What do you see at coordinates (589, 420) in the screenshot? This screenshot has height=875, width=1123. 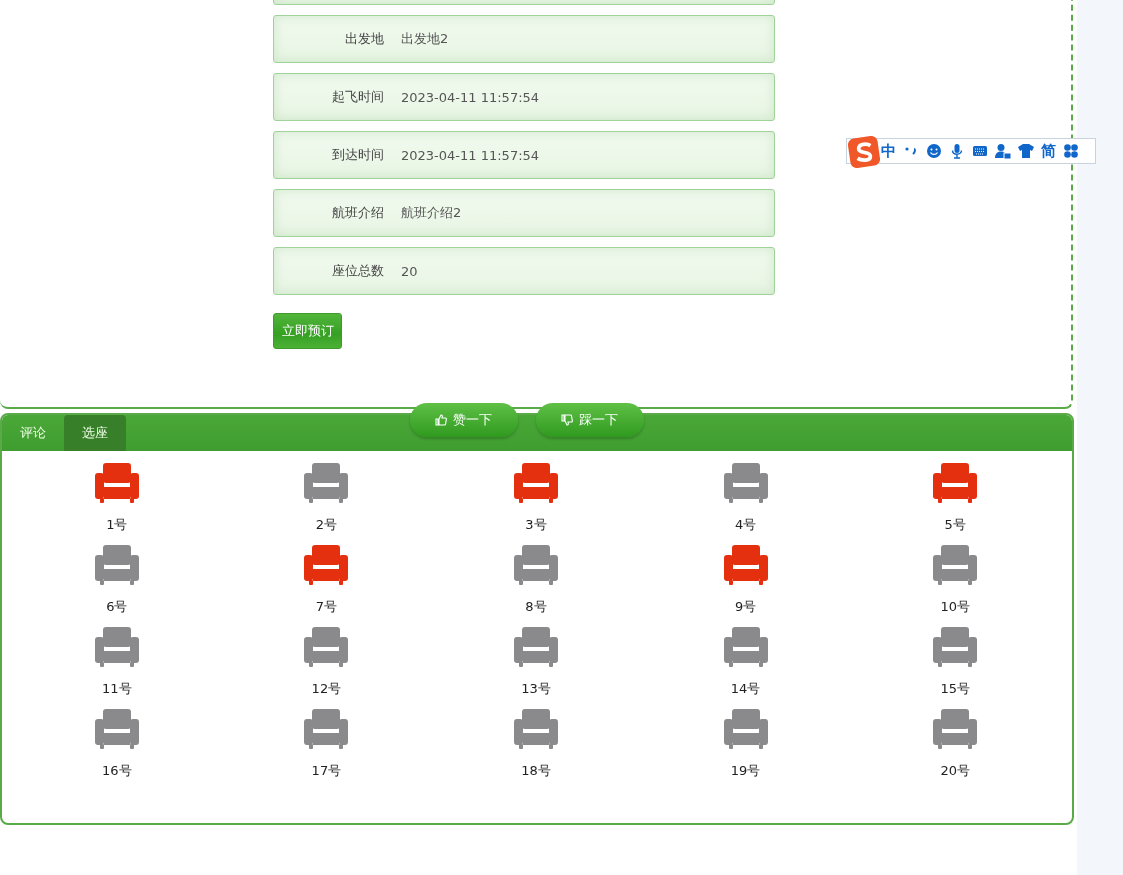 I see `vote-button: 踩一下` at bounding box center [589, 420].